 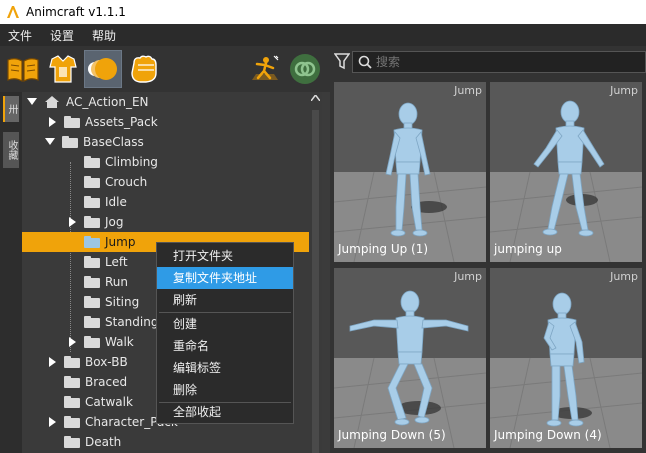 What do you see at coordinates (126, 182) in the screenshot?
I see `tree-item-label: Crouch` at bounding box center [126, 182].